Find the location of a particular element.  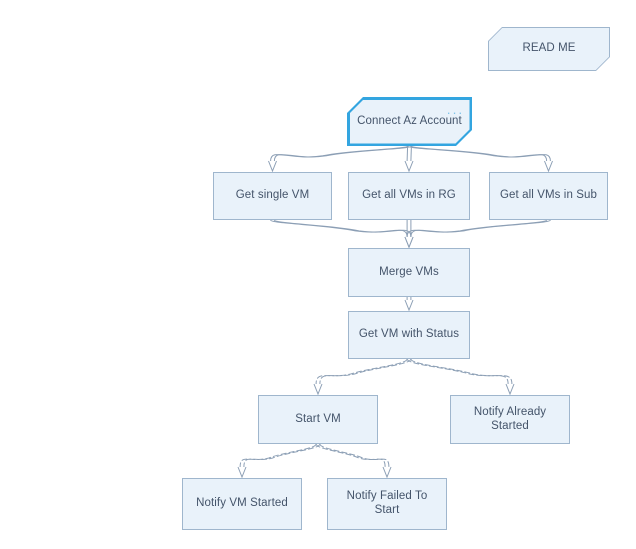

node-label: READ ME is located at coordinates (549, 48).